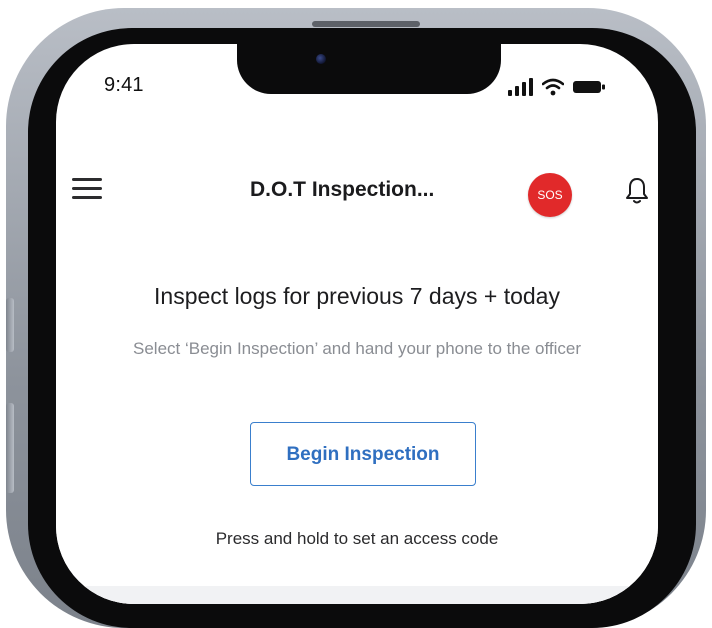  I want to click on sos-button: SOS, so click(550, 195).